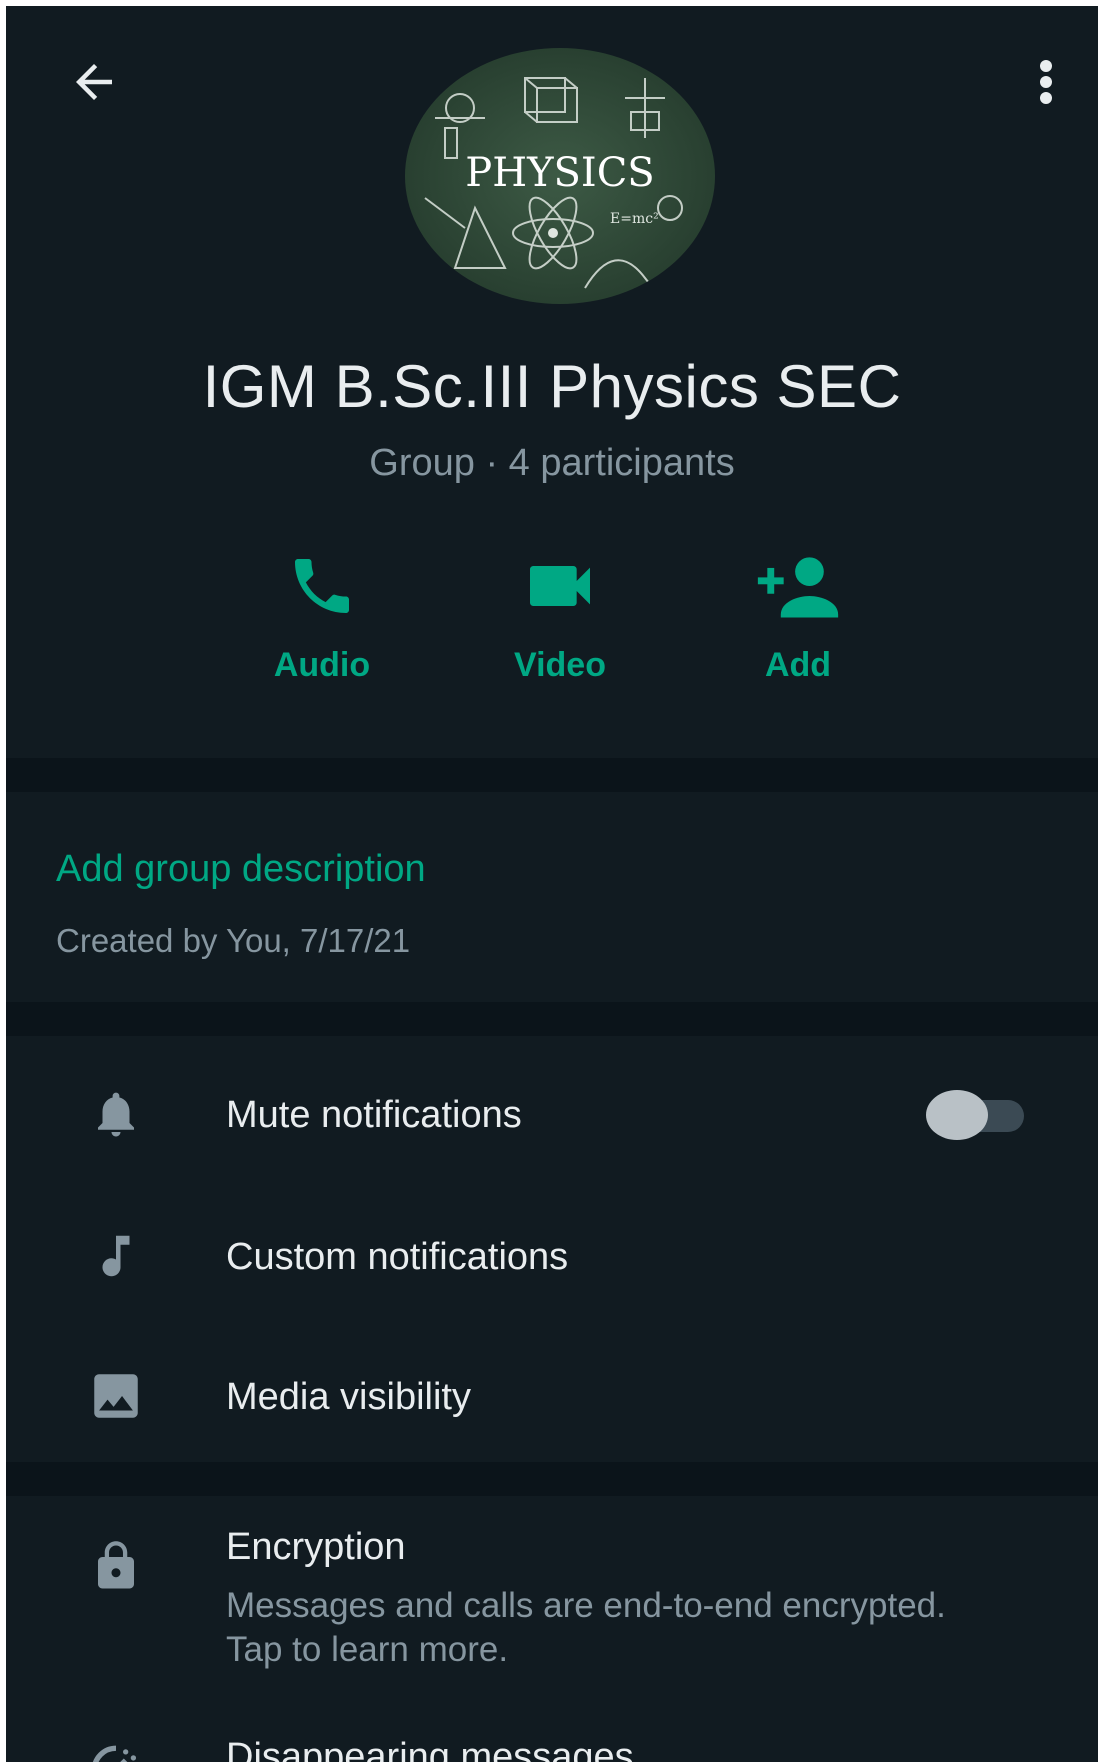 The width and height of the screenshot is (1098, 1762). I want to click on group-subtitle: Group · 4 participants, so click(552, 463).